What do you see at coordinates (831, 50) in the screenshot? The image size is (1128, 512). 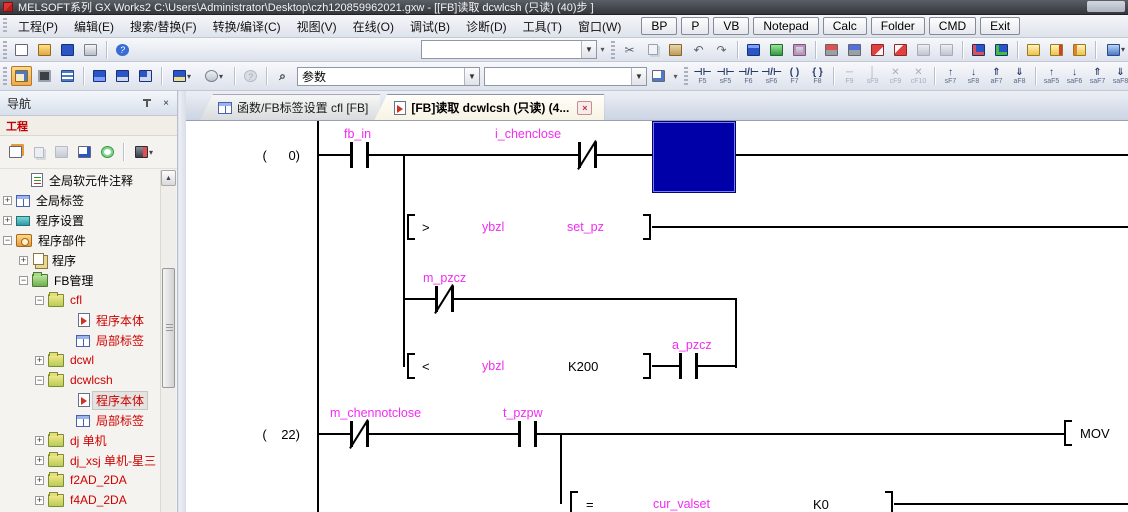 I see `write-to-plc-button` at bounding box center [831, 50].